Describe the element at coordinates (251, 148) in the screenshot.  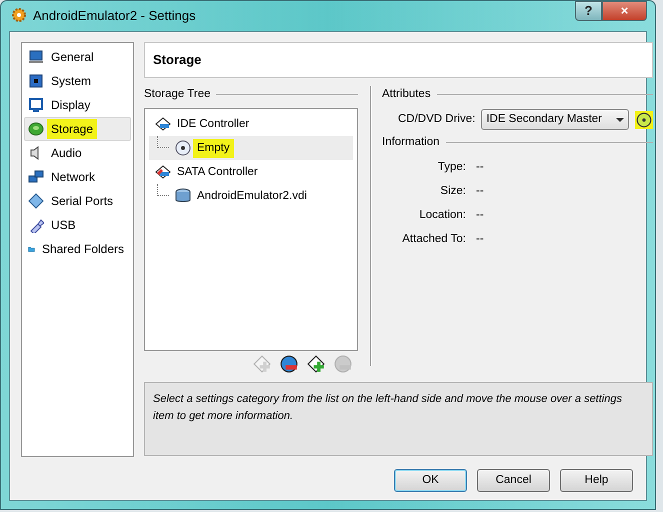
I see `tree-item: Empty` at that location.